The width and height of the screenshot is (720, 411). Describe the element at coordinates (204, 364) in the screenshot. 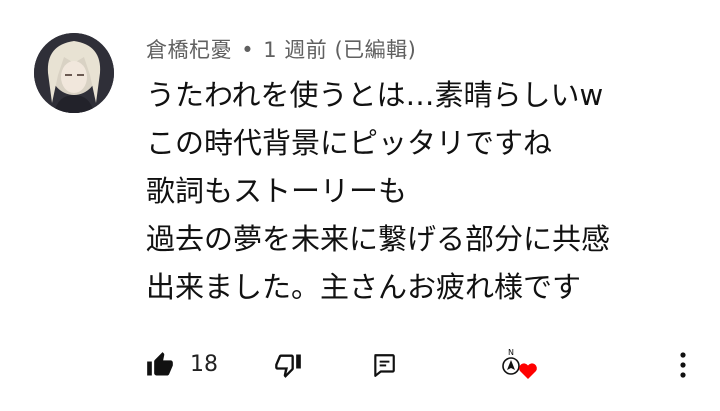

I see `like-count: 18` at that location.